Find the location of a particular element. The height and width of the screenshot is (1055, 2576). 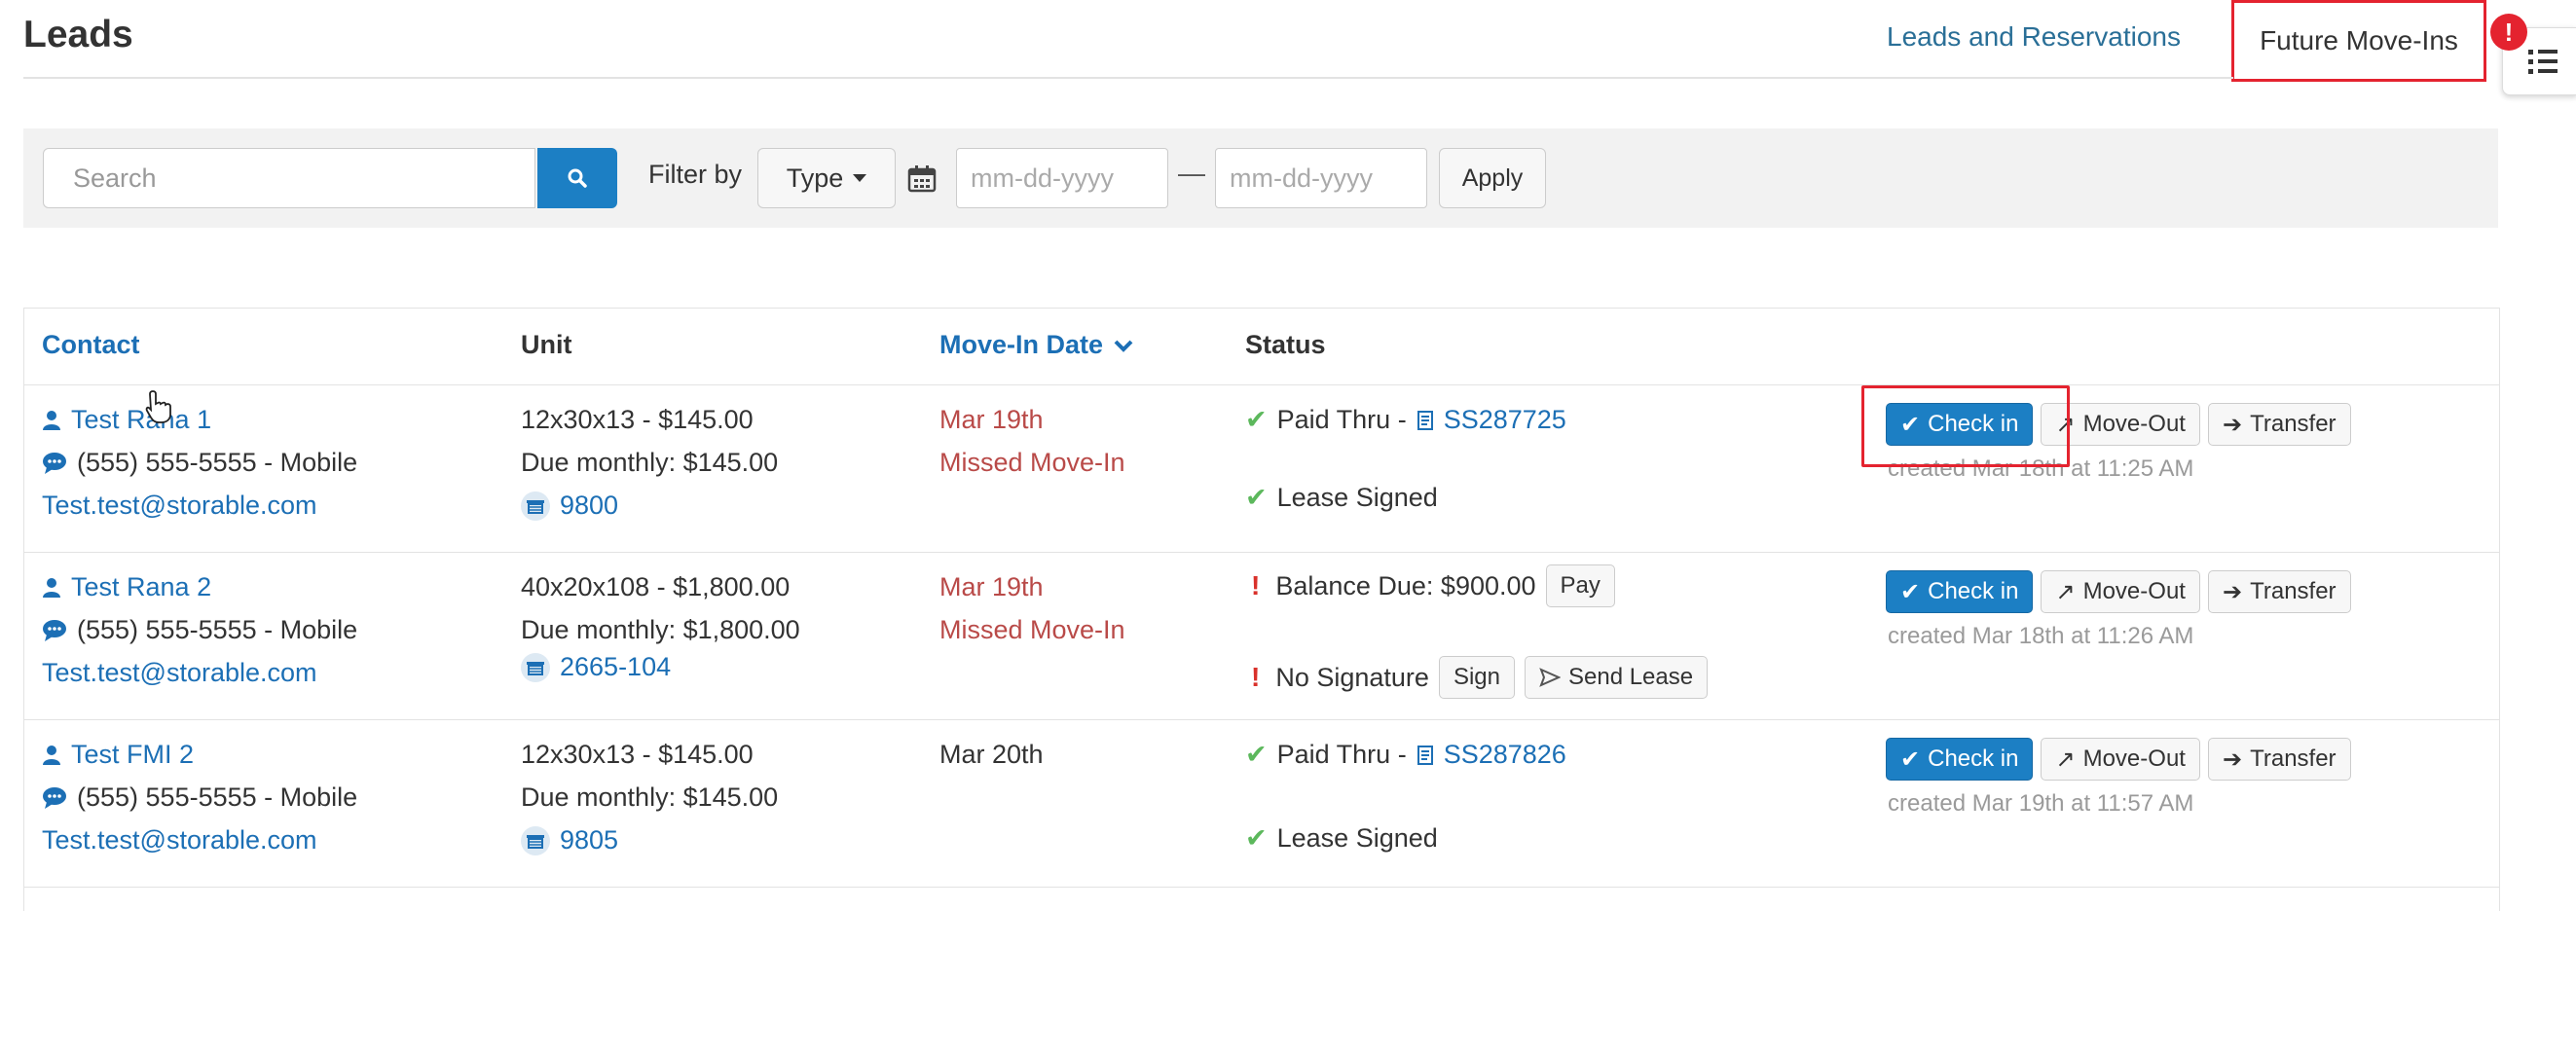

nav-future-move-ins: Future Move-Ins is located at coordinates (2358, 41).